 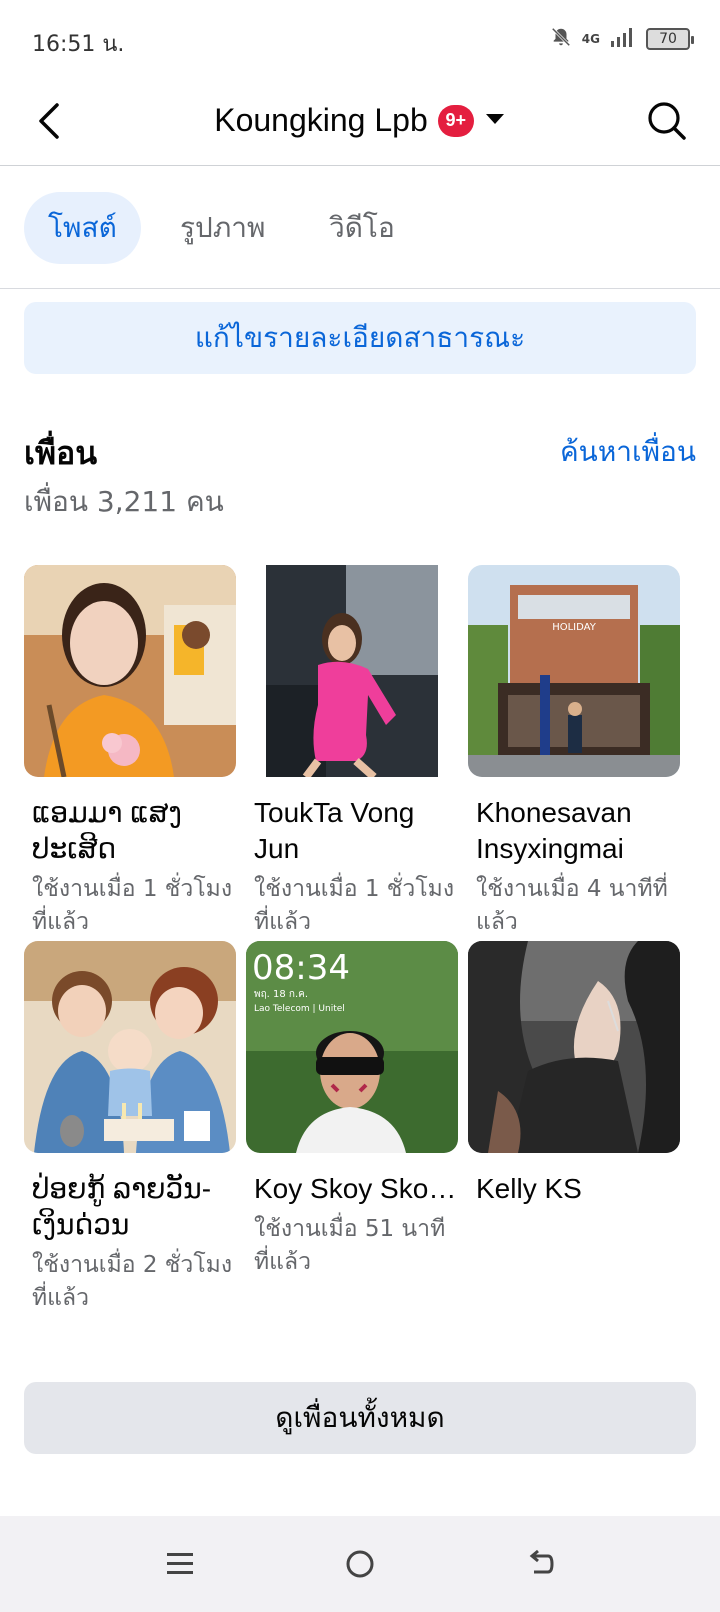 I want to click on friends-count: เพื่อน 3,211 คน, so click(x=124, y=501).